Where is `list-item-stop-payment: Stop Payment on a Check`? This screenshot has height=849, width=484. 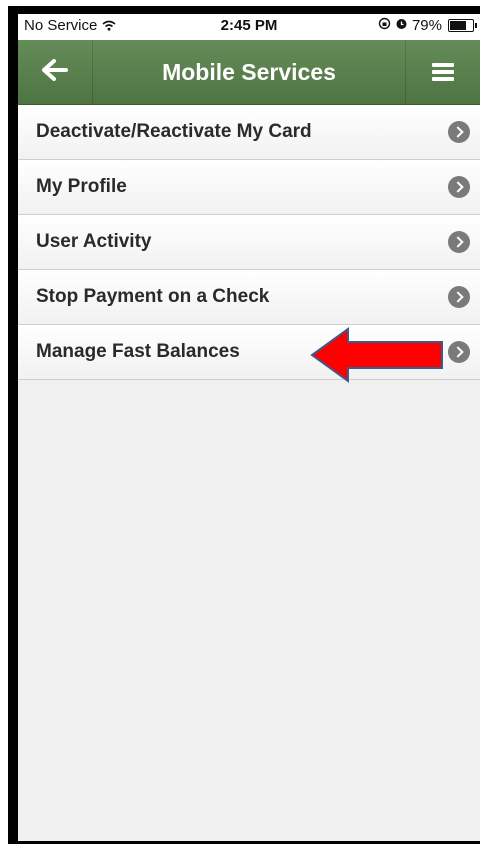
list-item-stop-payment: Stop Payment on a Check is located at coordinates (249, 297).